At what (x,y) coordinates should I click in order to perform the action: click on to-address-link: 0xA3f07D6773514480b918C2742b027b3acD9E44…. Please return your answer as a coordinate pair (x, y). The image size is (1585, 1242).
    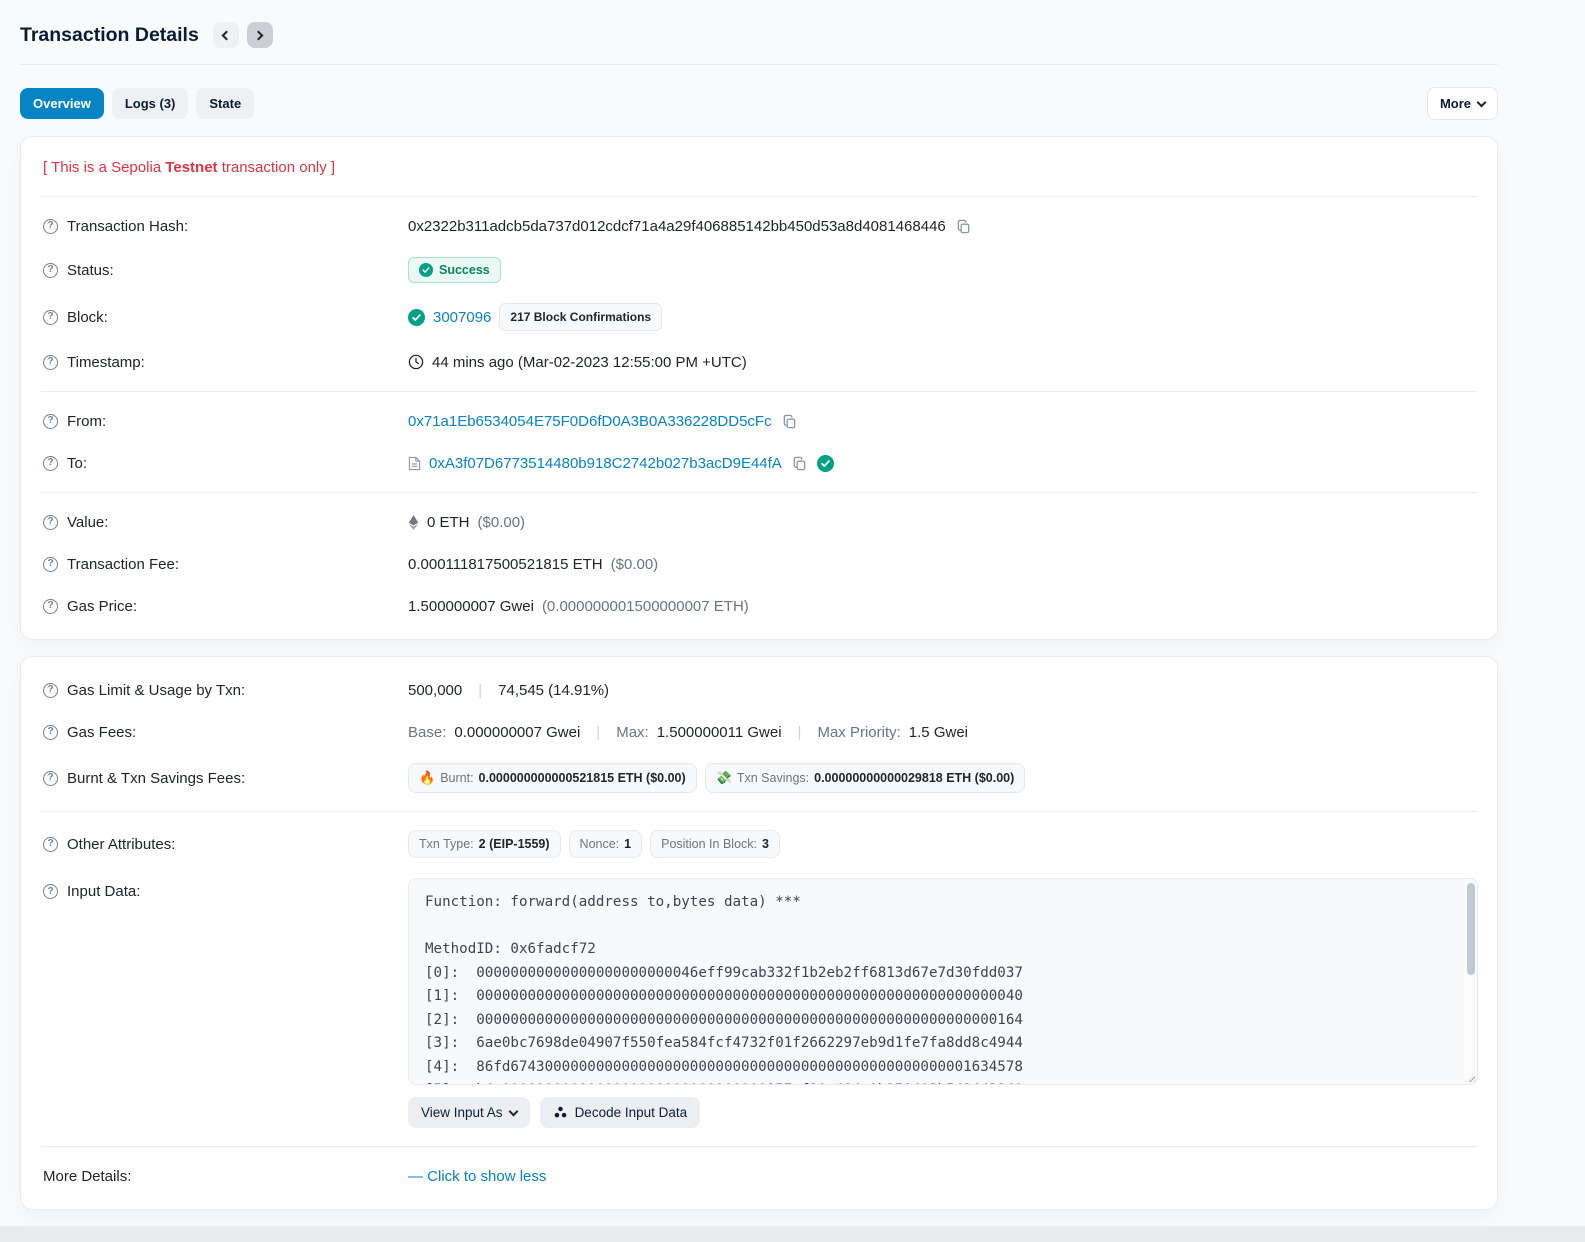
    Looking at the image, I should click on (605, 463).